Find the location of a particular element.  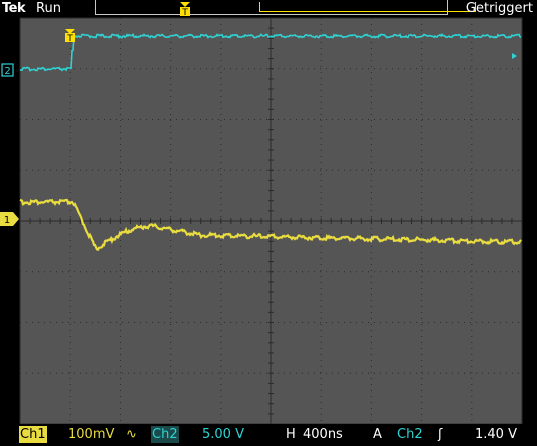

ch1-scale: 100mV is located at coordinates (91, 434).